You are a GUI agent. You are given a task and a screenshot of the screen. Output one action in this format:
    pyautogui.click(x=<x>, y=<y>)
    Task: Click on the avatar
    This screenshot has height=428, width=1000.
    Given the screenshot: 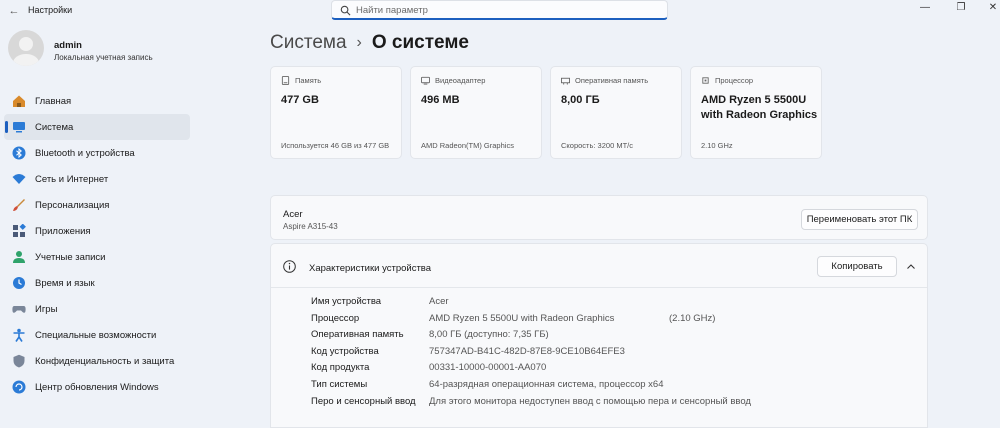 What is the action you would take?
    pyautogui.click(x=26, y=48)
    